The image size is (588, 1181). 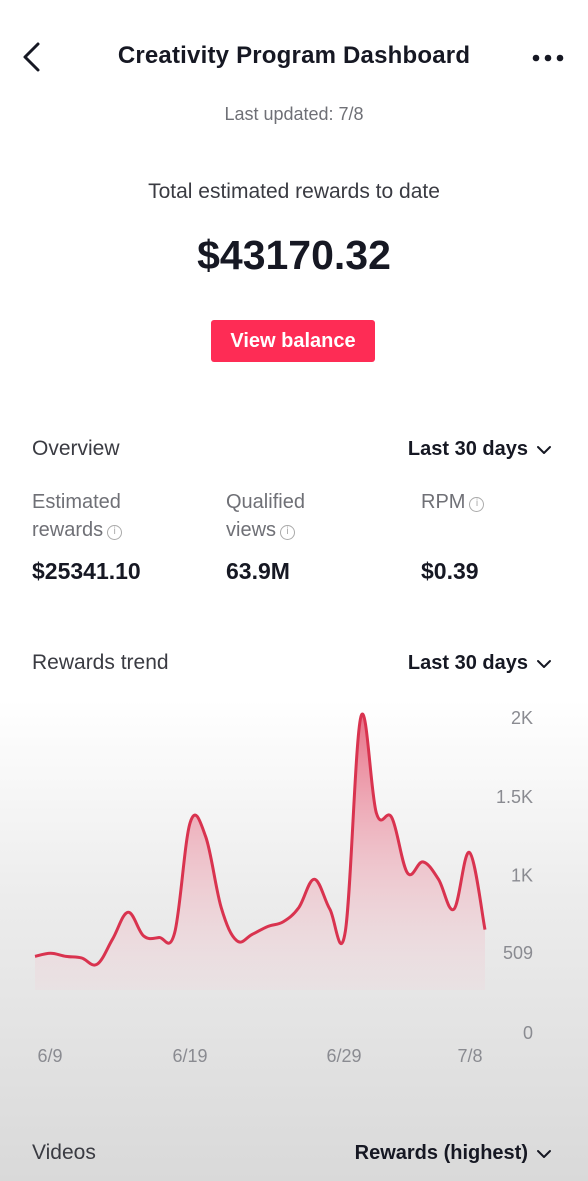 What do you see at coordinates (467, 449) in the screenshot?
I see `overview-range-label: Last 30 days` at bounding box center [467, 449].